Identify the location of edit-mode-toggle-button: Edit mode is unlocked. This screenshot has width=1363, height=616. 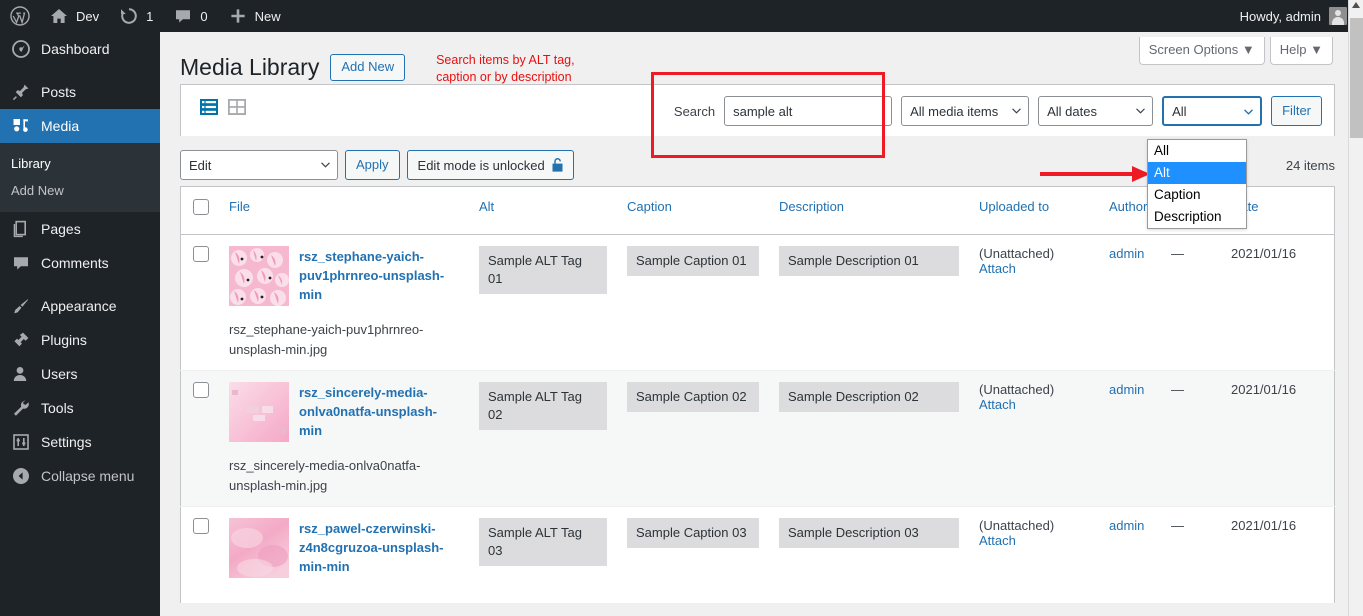
(490, 165).